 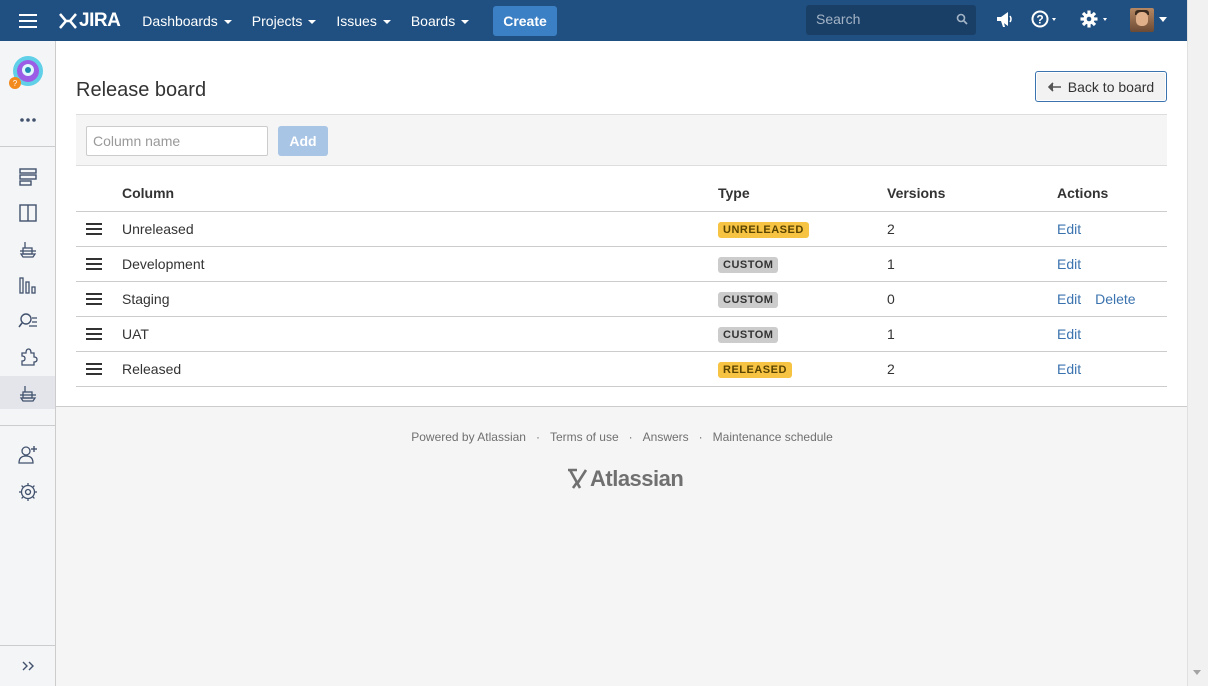 What do you see at coordinates (621, 229) in the screenshot?
I see `table-row: Unreleased UNRELEASED 2 Edit` at bounding box center [621, 229].